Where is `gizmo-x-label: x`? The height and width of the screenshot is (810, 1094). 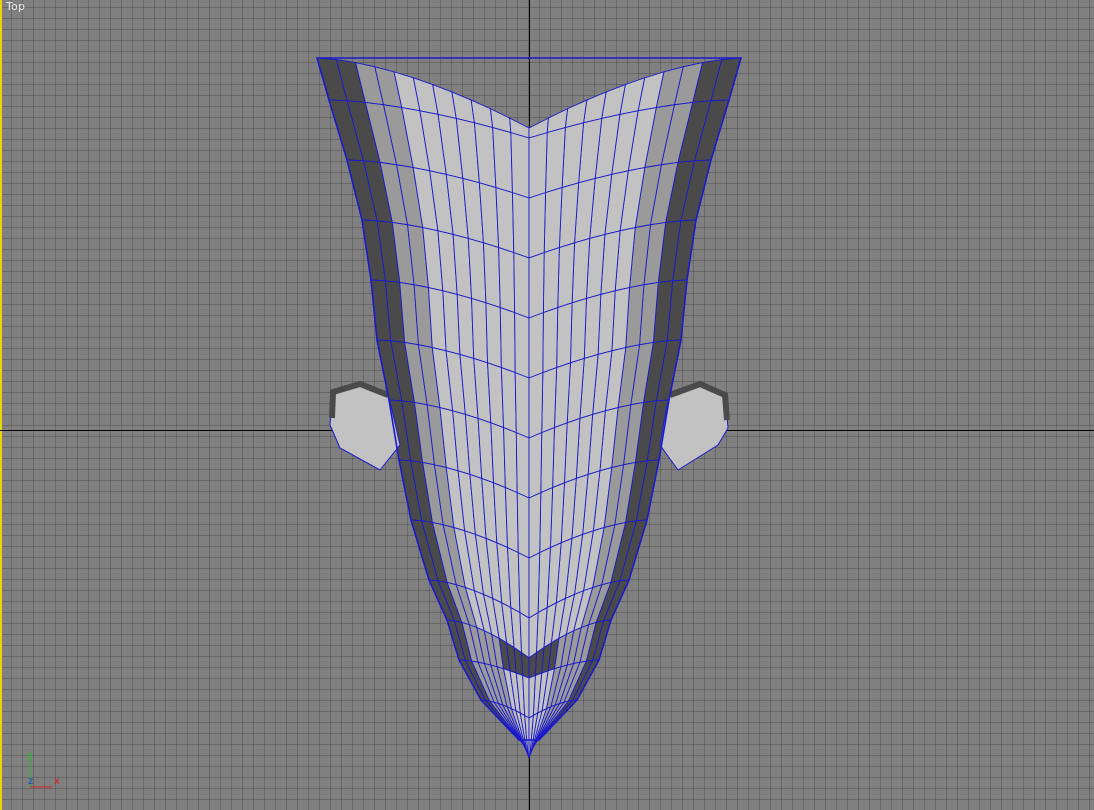
gizmo-x-label: x is located at coordinates (57, 781).